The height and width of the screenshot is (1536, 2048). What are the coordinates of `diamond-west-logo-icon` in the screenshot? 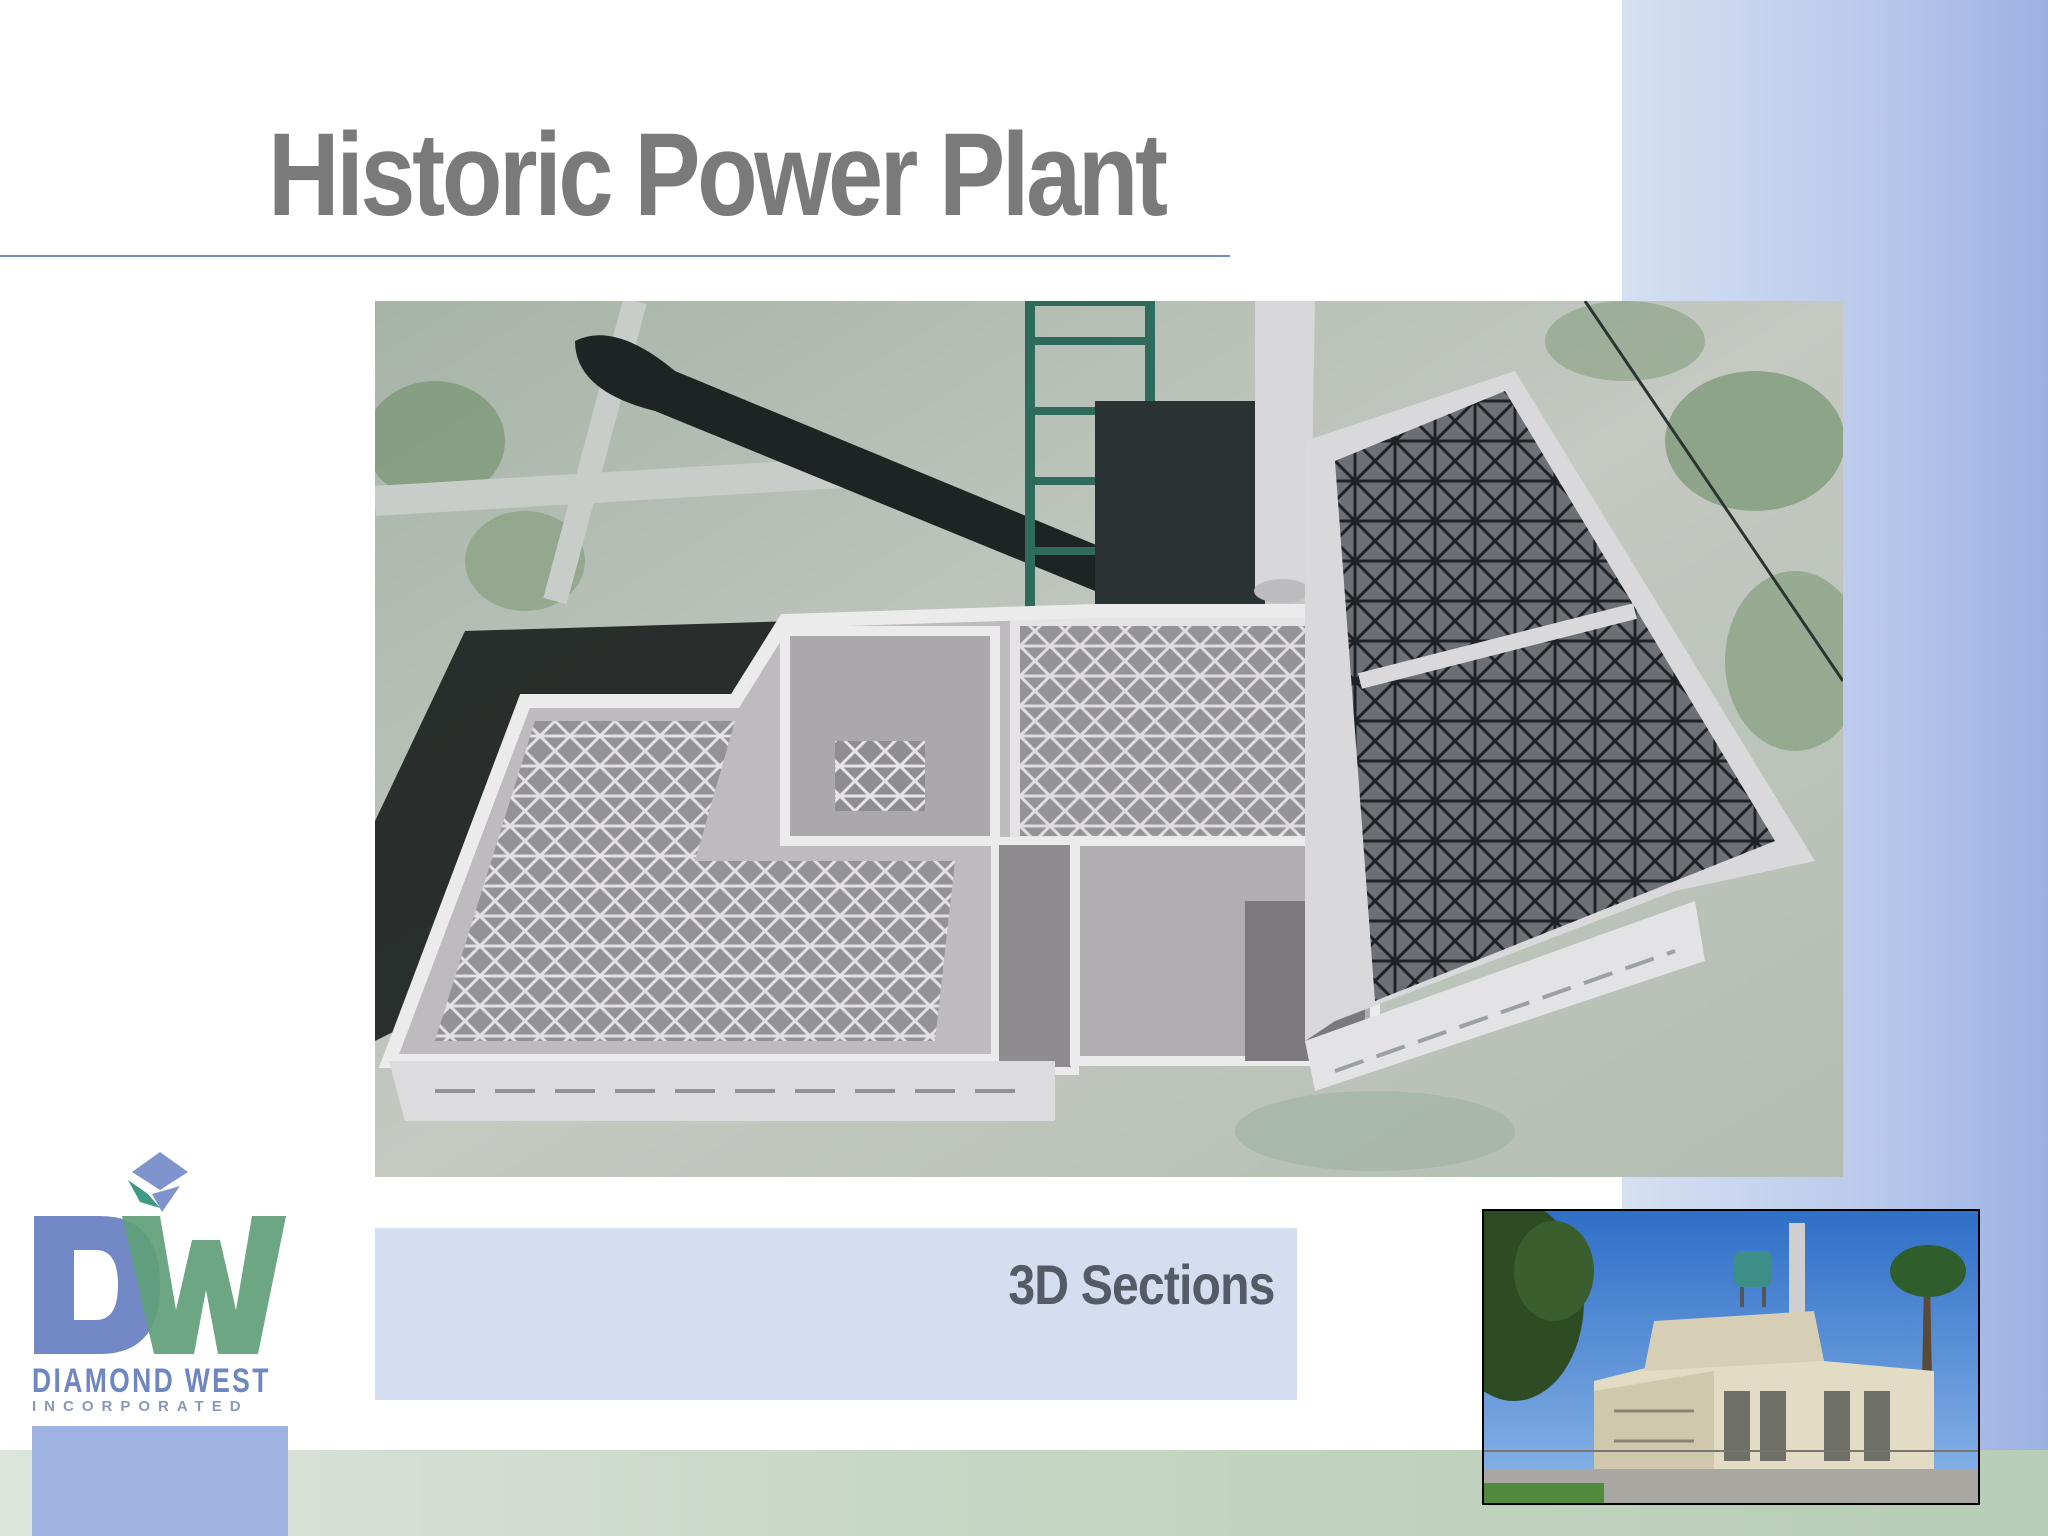 It's located at (160, 1253).